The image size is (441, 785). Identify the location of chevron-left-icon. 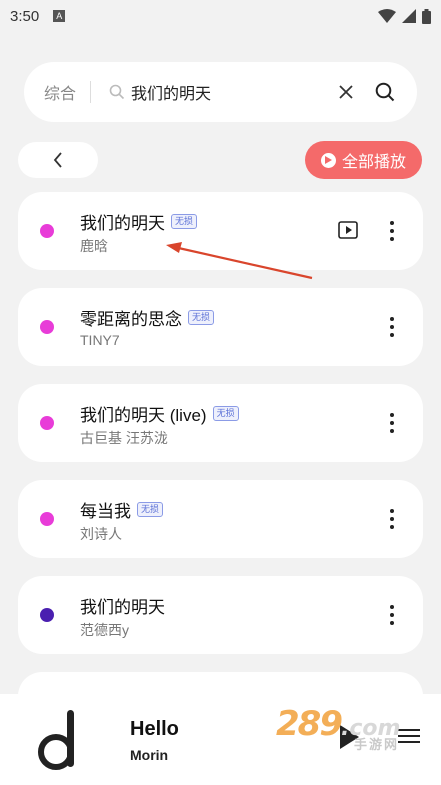
(57, 160).